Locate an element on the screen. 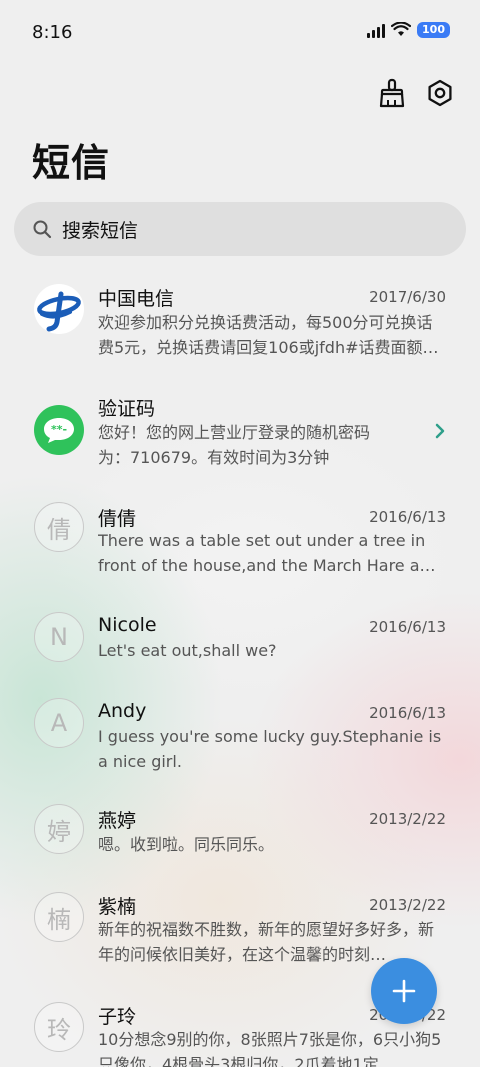 The height and width of the screenshot is (1067, 480). contact-avatar: 倩 is located at coordinates (59, 527).